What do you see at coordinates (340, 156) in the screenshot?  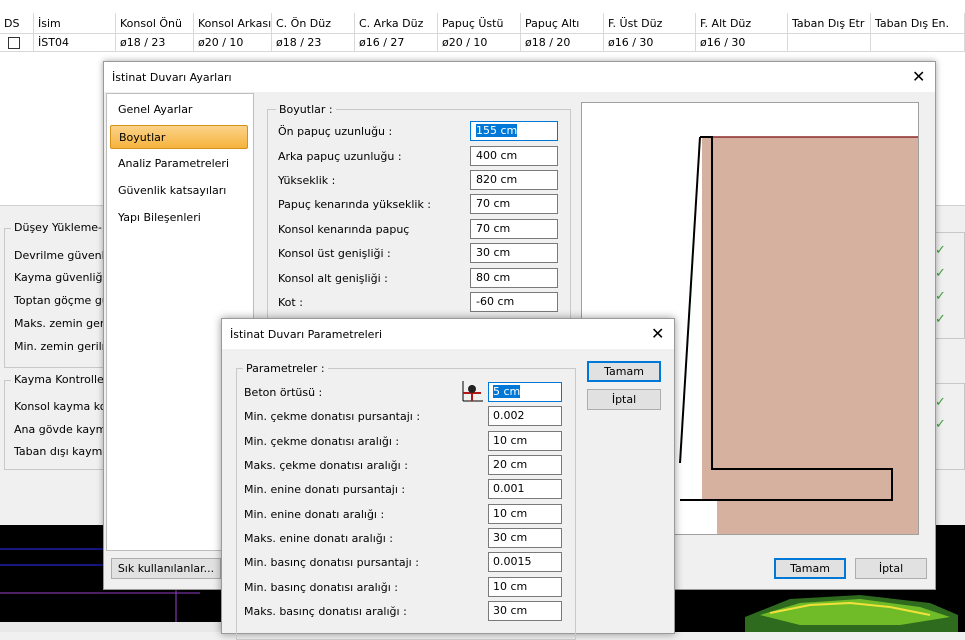 I see `field-label: Arka papuç uzunluğu :` at bounding box center [340, 156].